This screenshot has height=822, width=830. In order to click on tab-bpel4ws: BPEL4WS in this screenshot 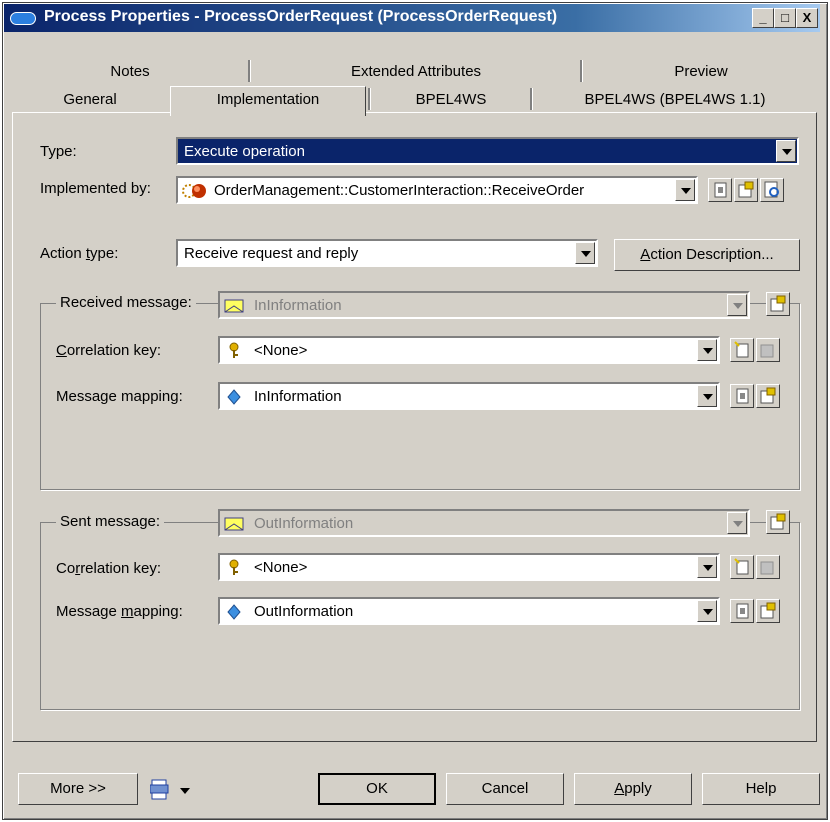, I will do `click(451, 100)`.